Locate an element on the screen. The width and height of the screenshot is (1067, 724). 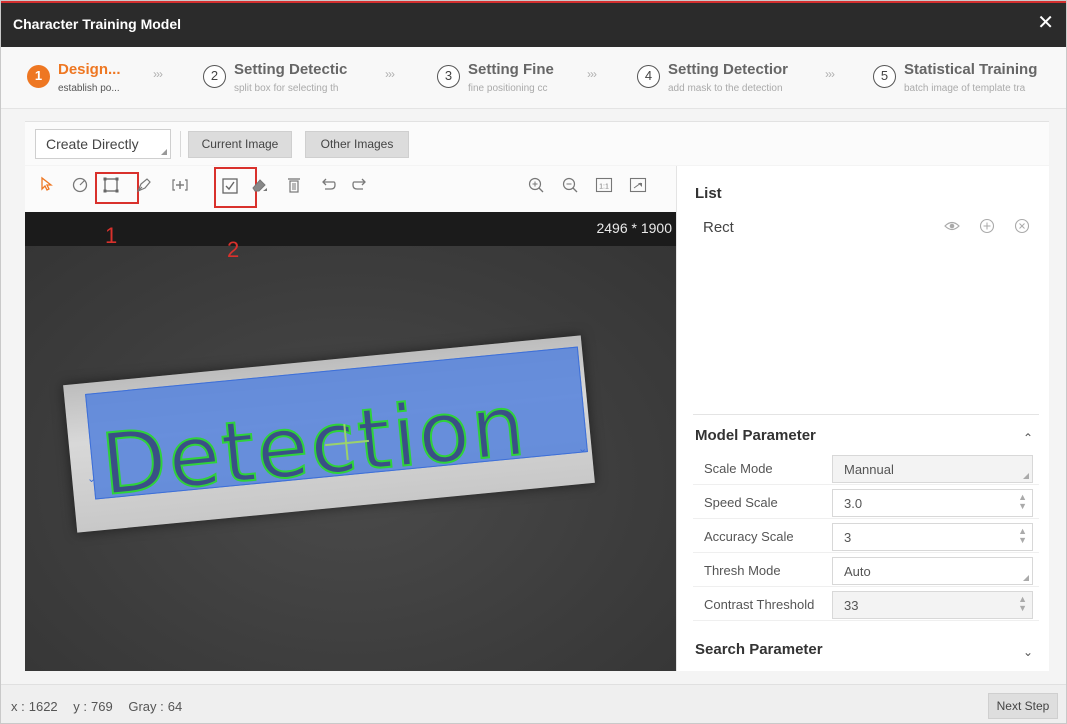
param-label: Scale Mode is located at coordinates (738, 468).